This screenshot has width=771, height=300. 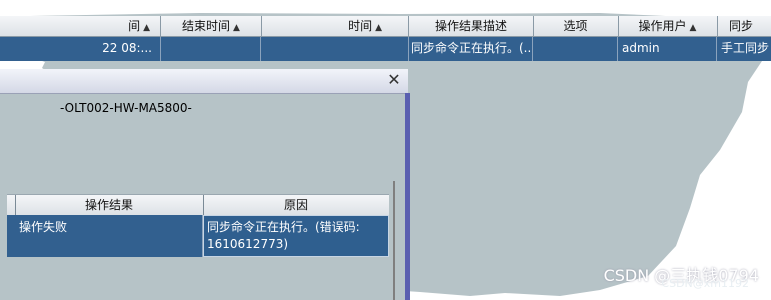 I want to click on column-label: 间, so click(x=134, y=26).